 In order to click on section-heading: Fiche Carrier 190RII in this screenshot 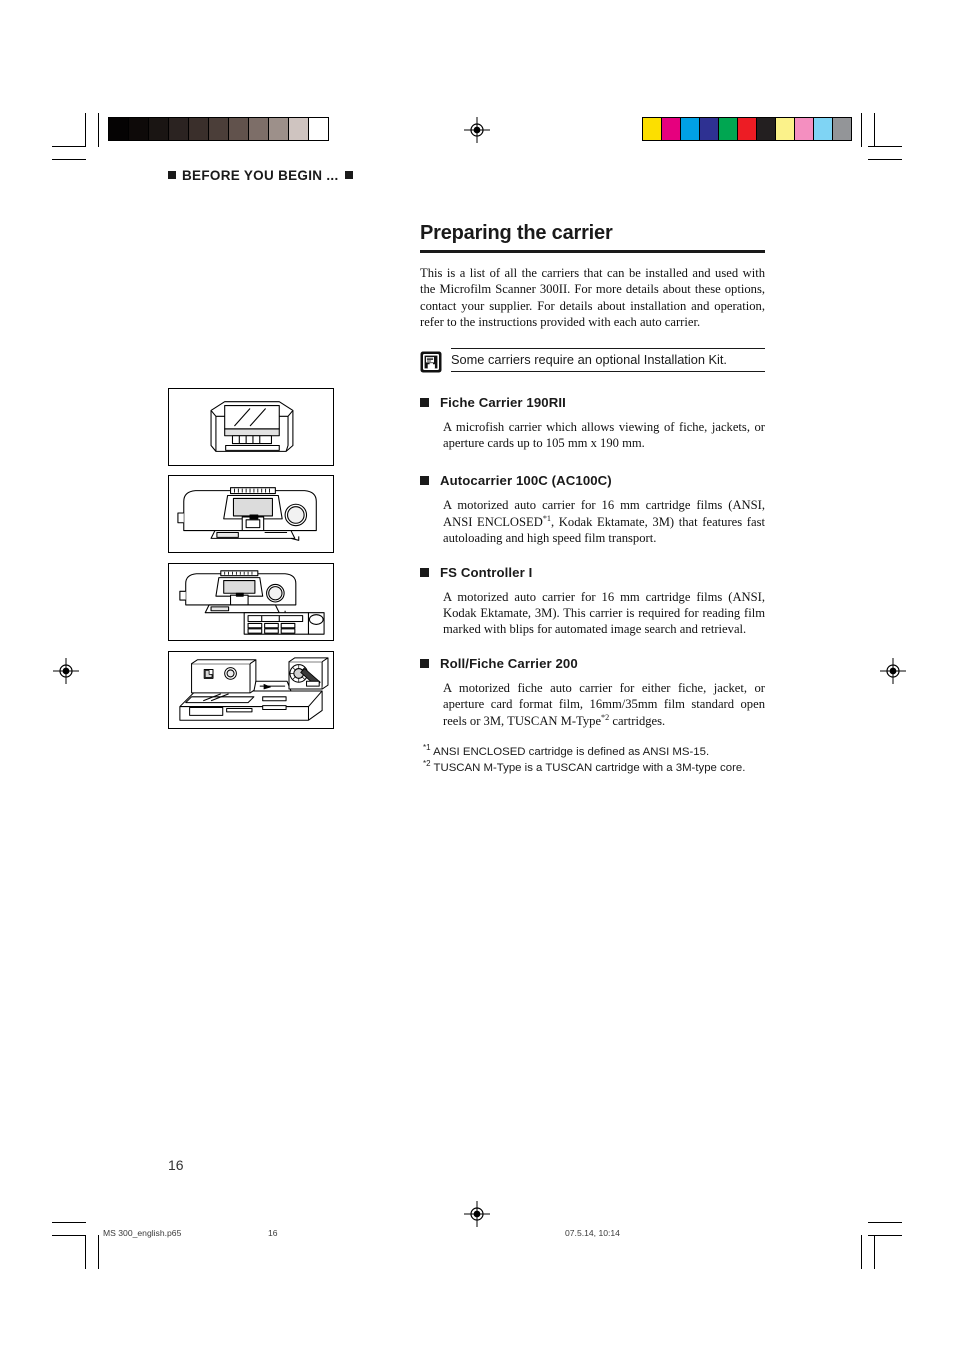, I will do `click(592, 402)`.